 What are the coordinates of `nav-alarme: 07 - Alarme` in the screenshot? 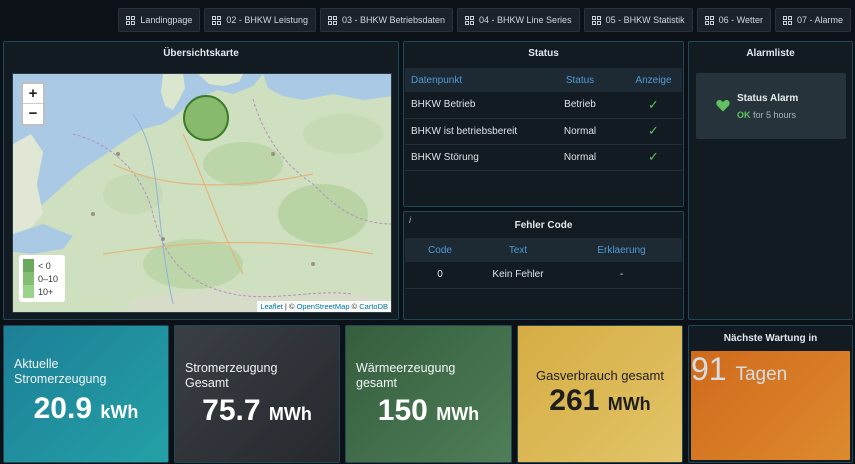 It's located at (812, 20).